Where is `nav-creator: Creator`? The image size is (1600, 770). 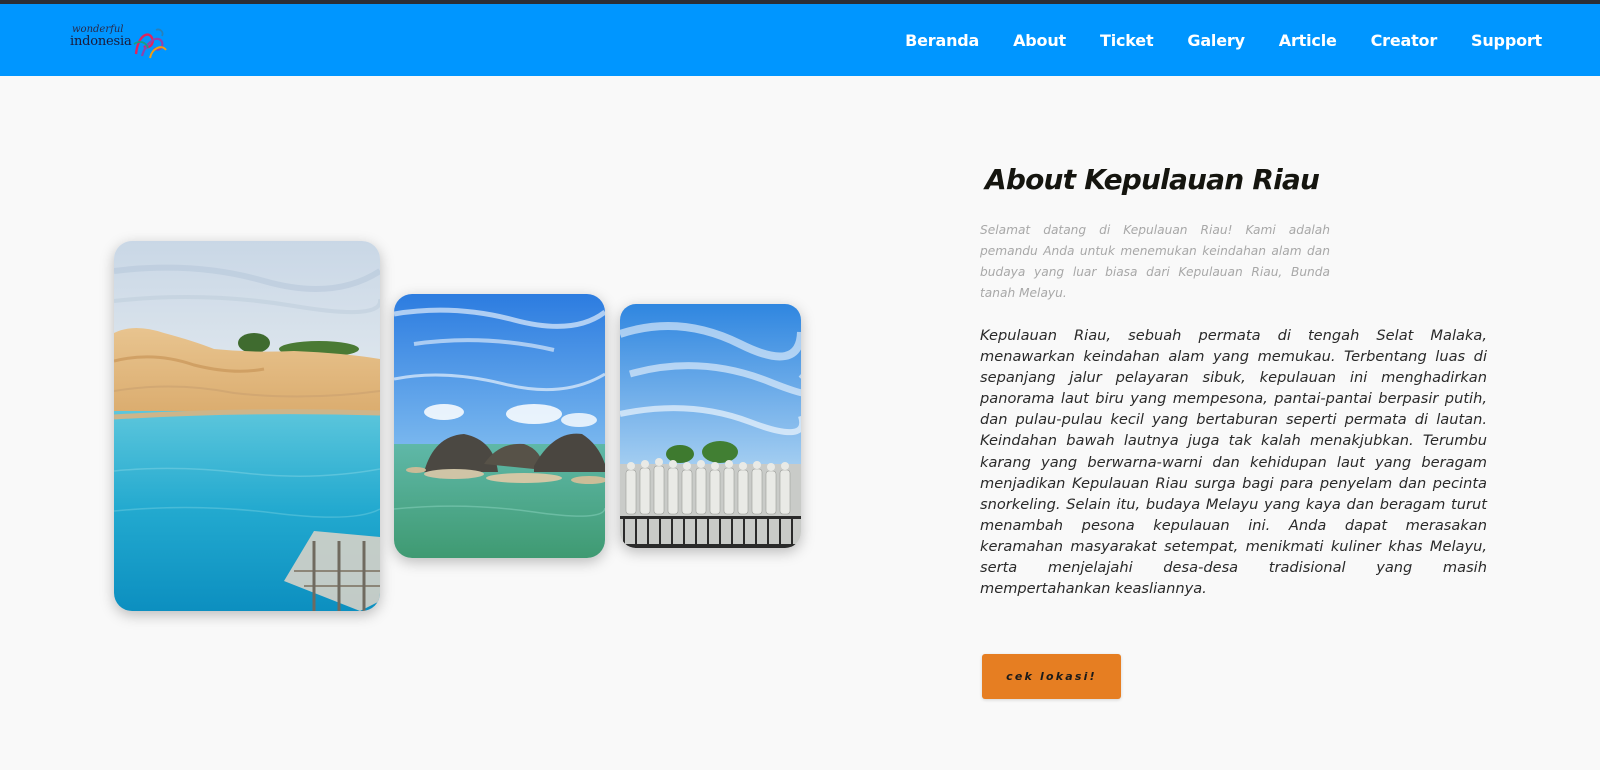 nav-creator: Creator is located at coordinates (1404, 40).